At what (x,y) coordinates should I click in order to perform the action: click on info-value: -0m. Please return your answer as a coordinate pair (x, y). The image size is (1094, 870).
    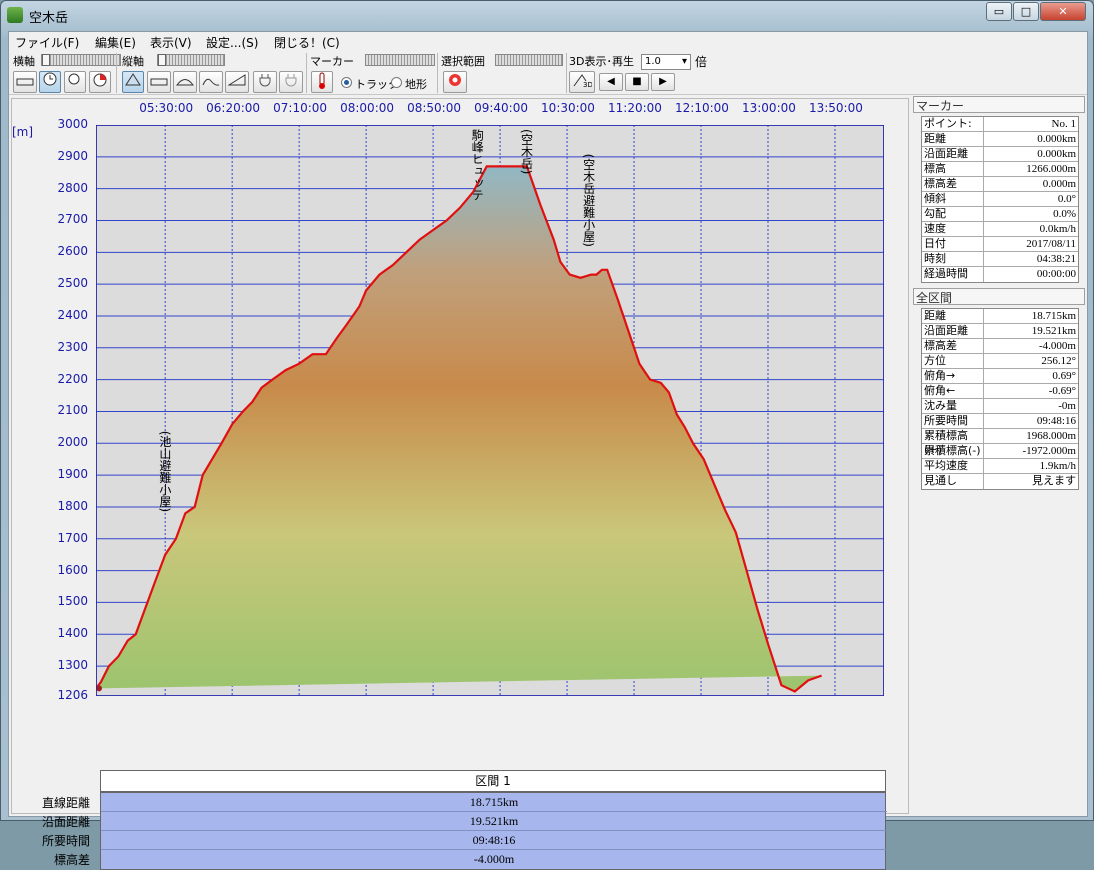
    Looking at the image, I should click on (1067, 406).